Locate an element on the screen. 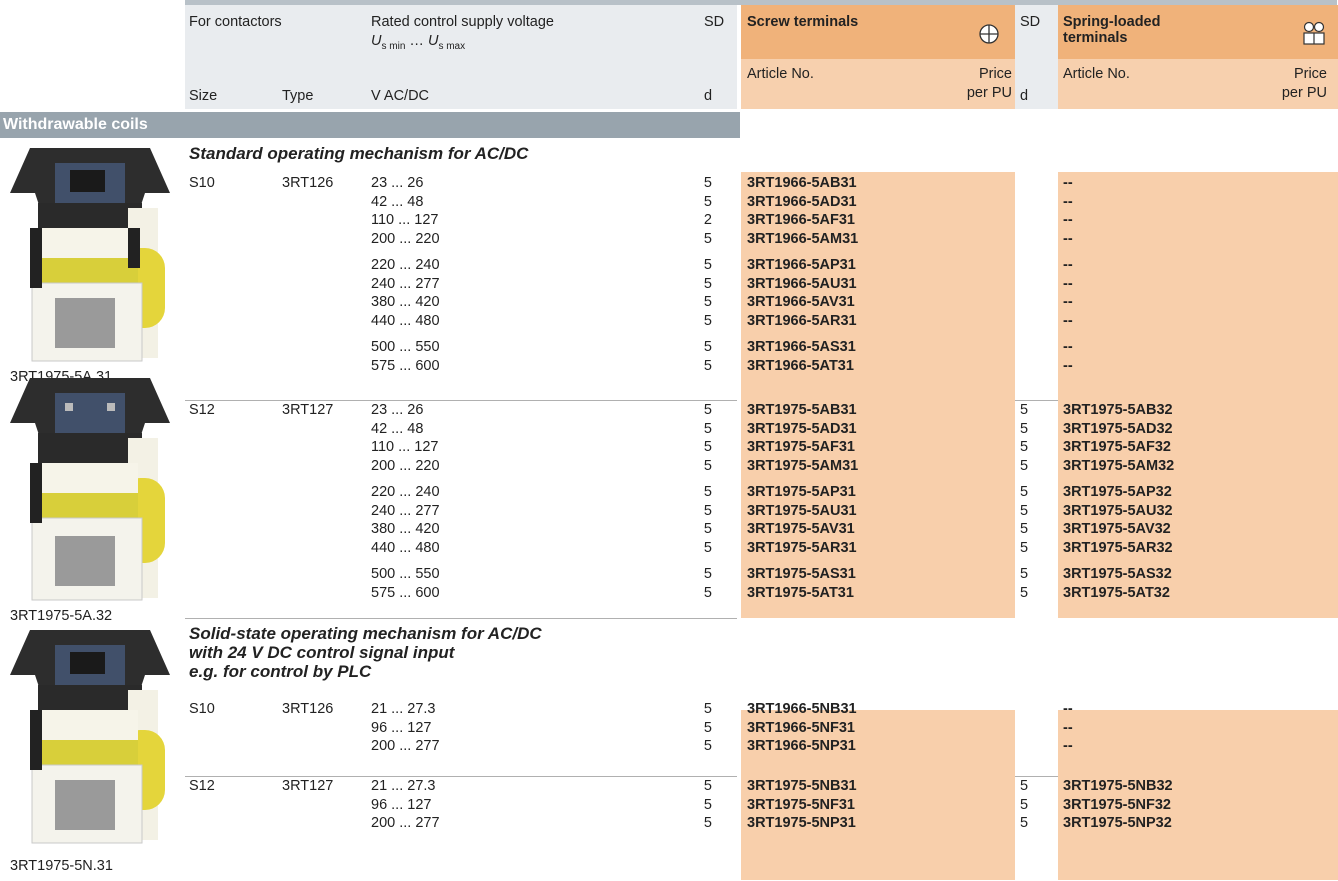  header-price-2b: per PU is located at coordinates (1304, 93).